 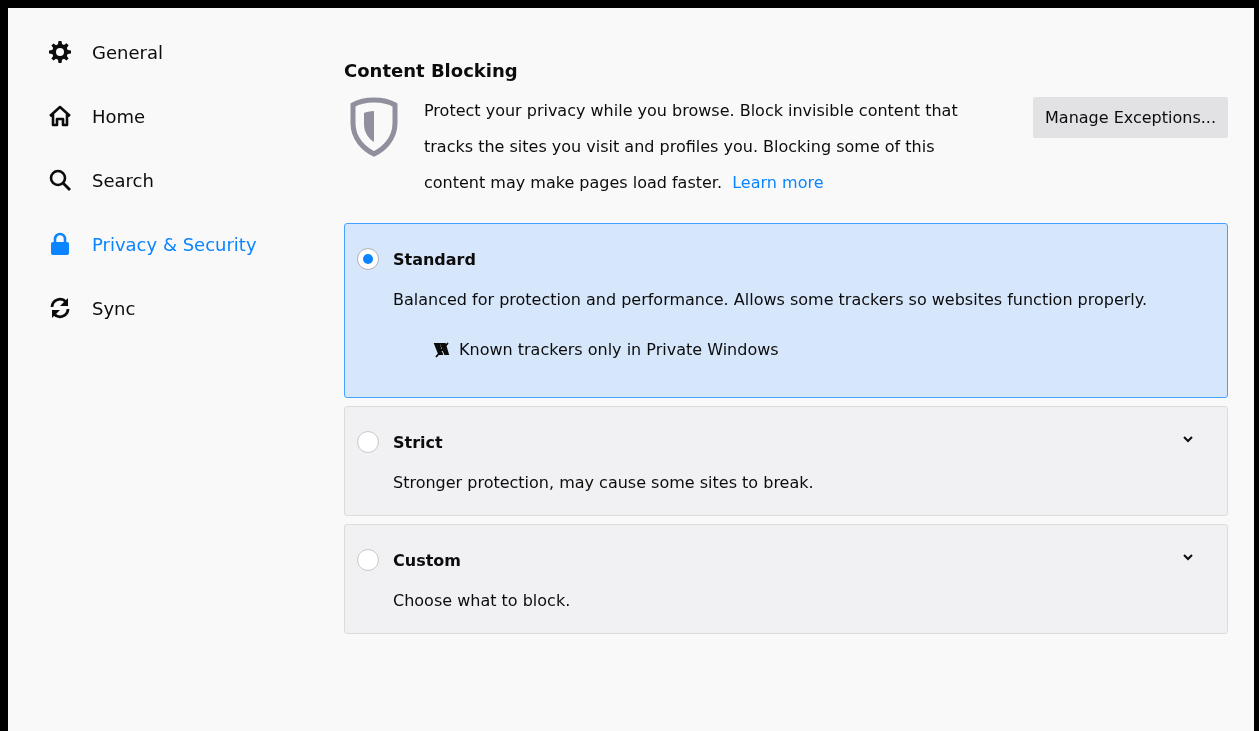 I want to click on sidebar-item: General, so click(x=196, y=52).